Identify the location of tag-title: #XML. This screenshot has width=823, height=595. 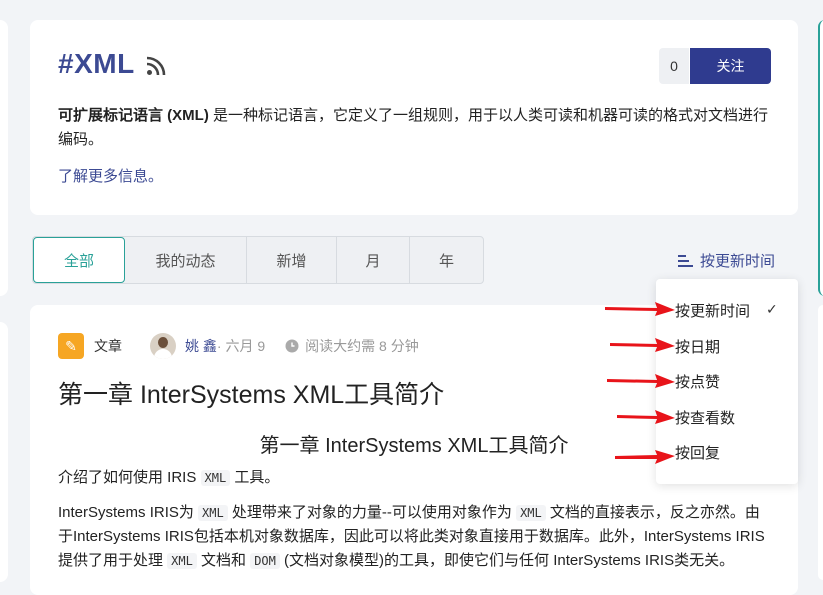
(96, 63).